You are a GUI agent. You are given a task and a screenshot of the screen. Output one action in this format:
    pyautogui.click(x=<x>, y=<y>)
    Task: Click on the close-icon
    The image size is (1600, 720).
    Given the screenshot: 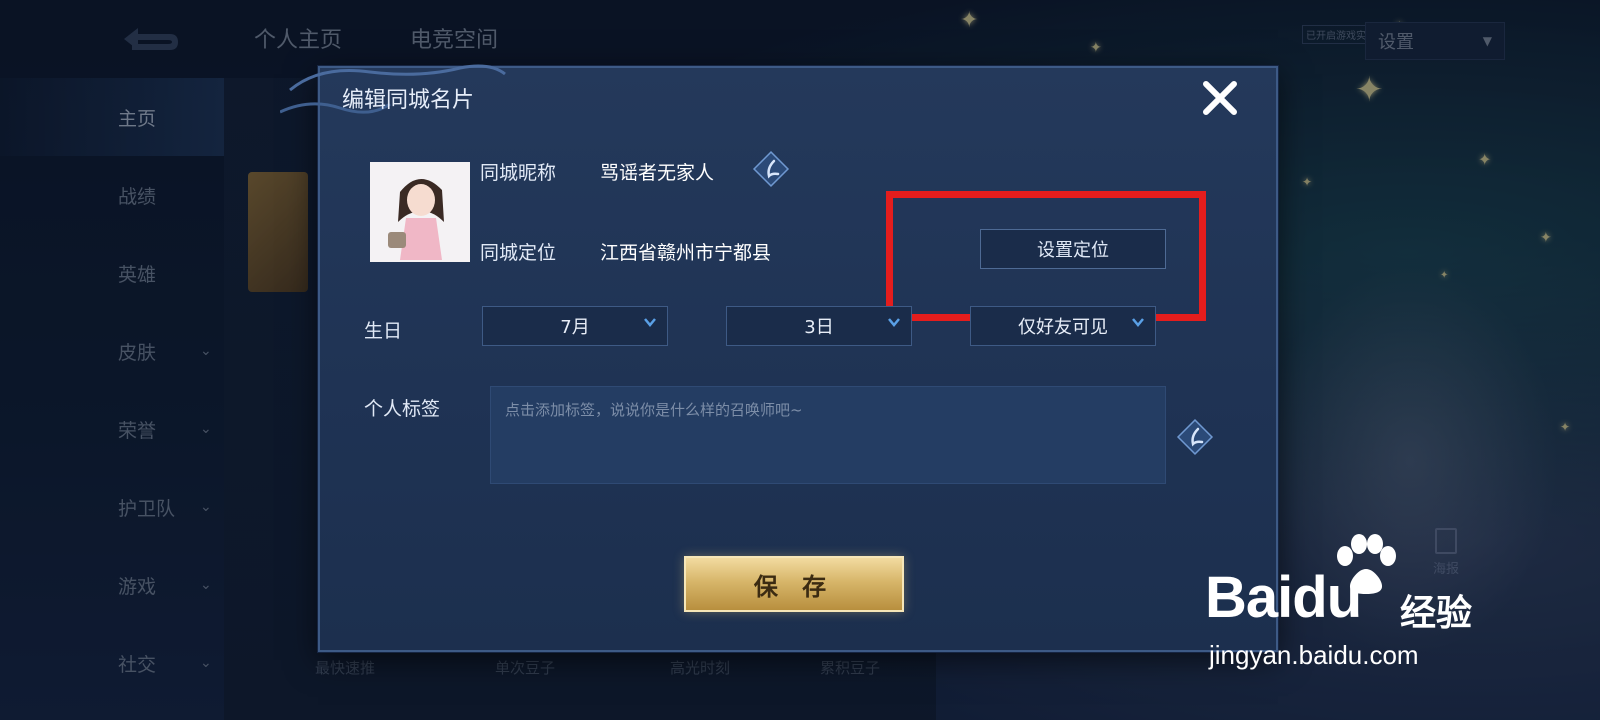 What is the action you would take?
    pyautogui.click(x=1220, y=98)
    